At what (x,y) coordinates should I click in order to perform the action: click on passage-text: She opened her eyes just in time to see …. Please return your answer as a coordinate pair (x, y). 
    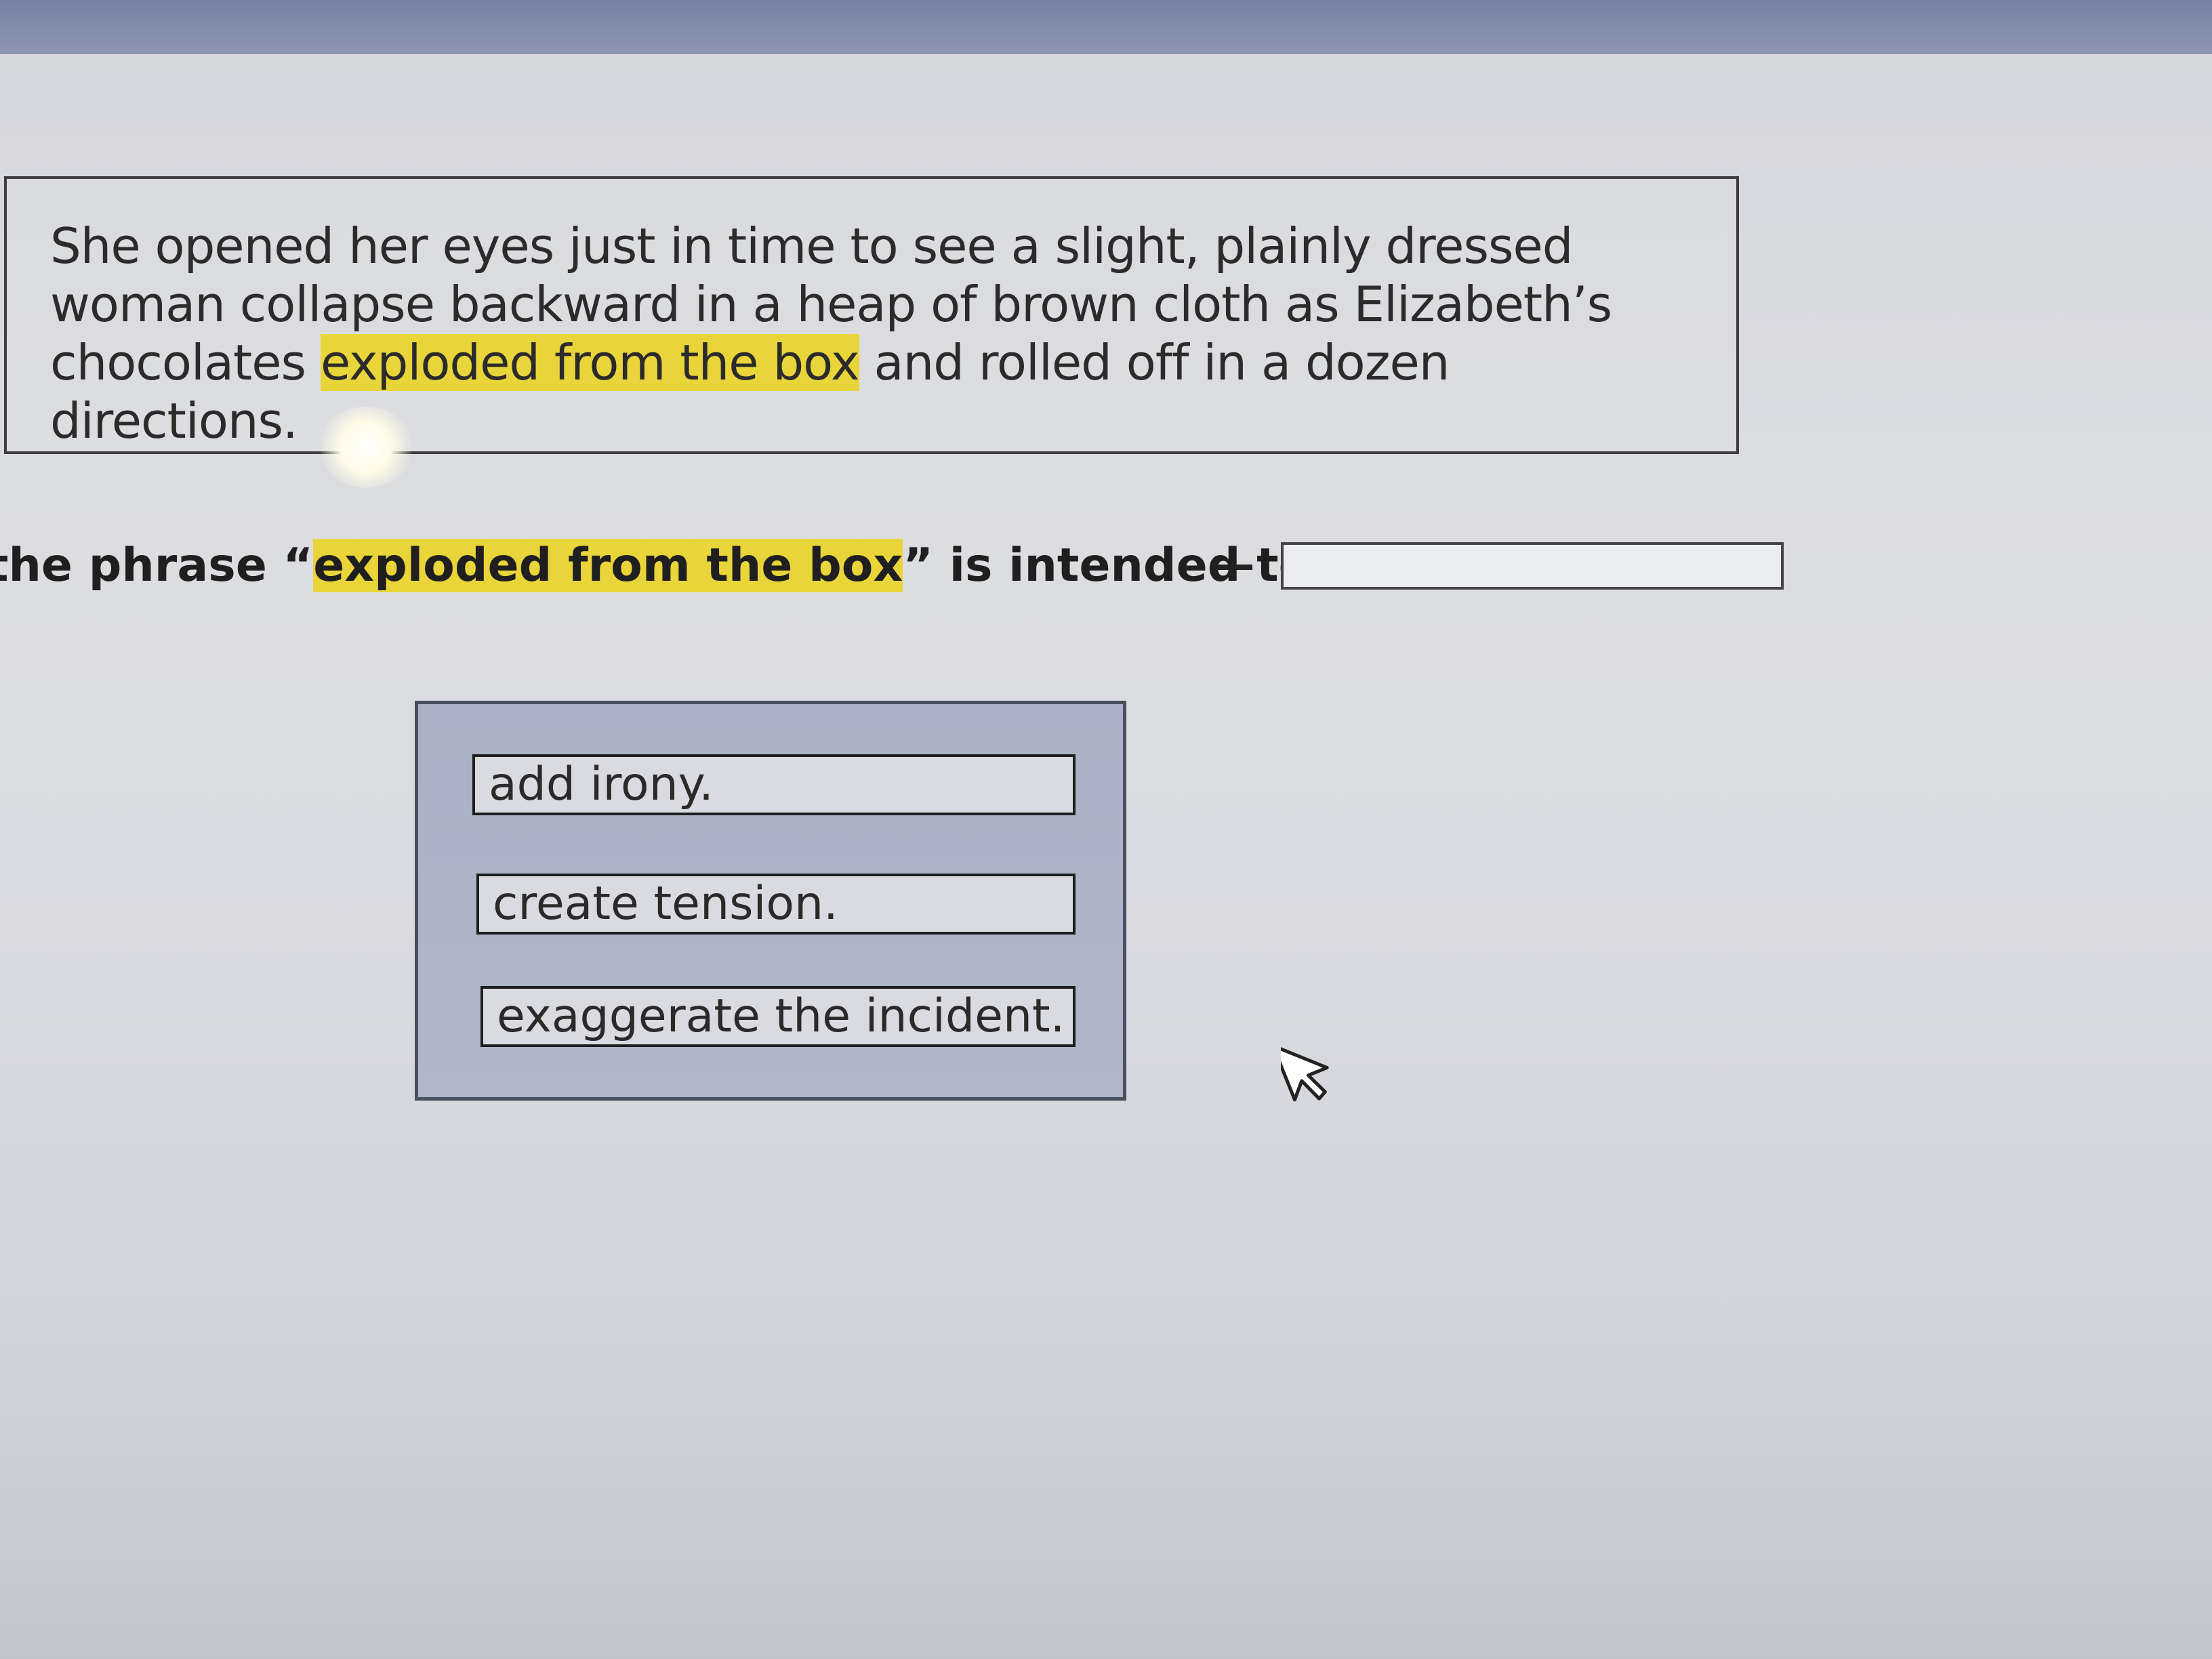
    Looking at the image, I should click on (857, 333).